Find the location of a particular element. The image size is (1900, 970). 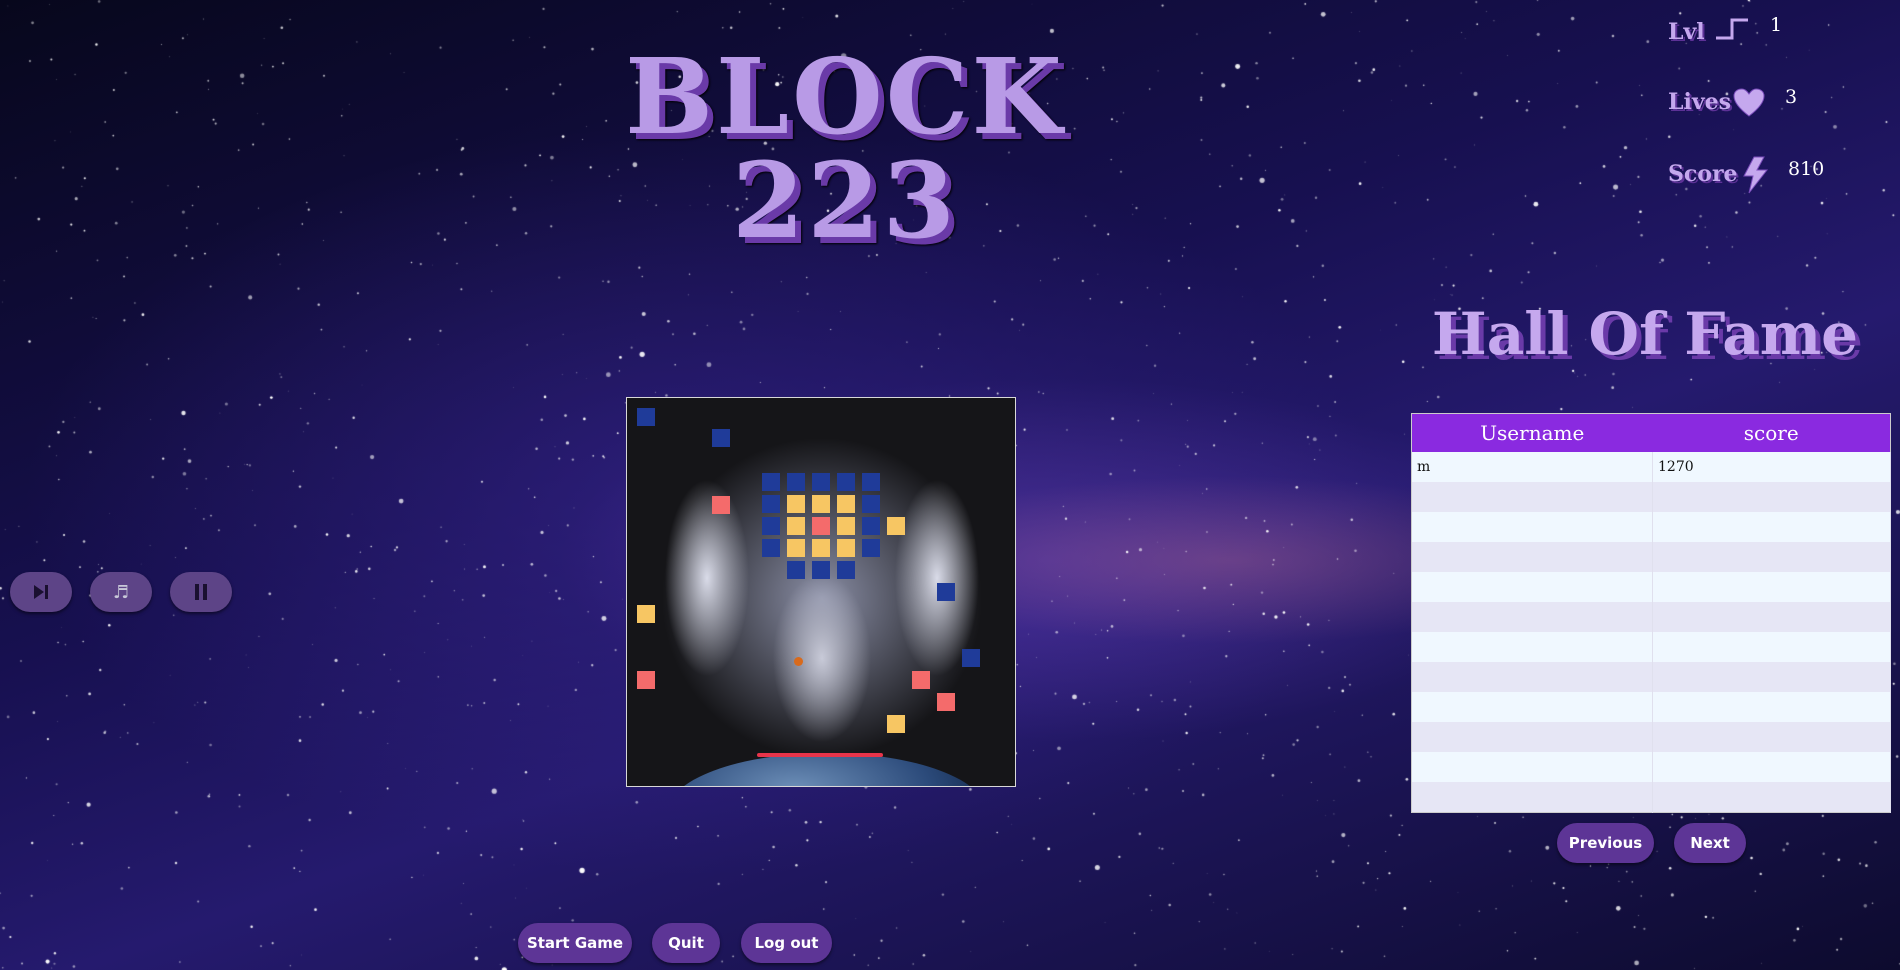

pause-icon is located at coordinates (201, 592).